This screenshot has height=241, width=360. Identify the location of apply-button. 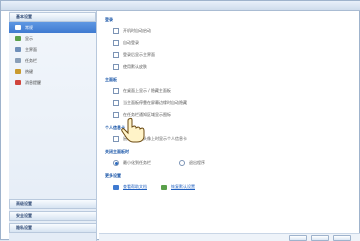
(342, 238).